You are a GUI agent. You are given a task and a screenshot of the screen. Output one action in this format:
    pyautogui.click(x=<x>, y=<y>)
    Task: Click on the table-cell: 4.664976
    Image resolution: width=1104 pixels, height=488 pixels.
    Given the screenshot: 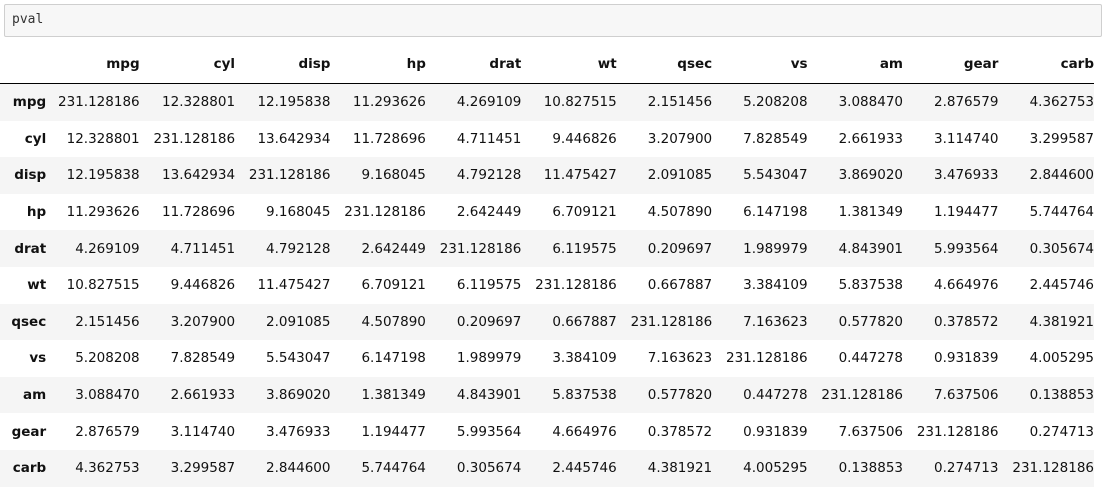 What is the action you would take?
    pyautogui.click(x=584, y=431)
    